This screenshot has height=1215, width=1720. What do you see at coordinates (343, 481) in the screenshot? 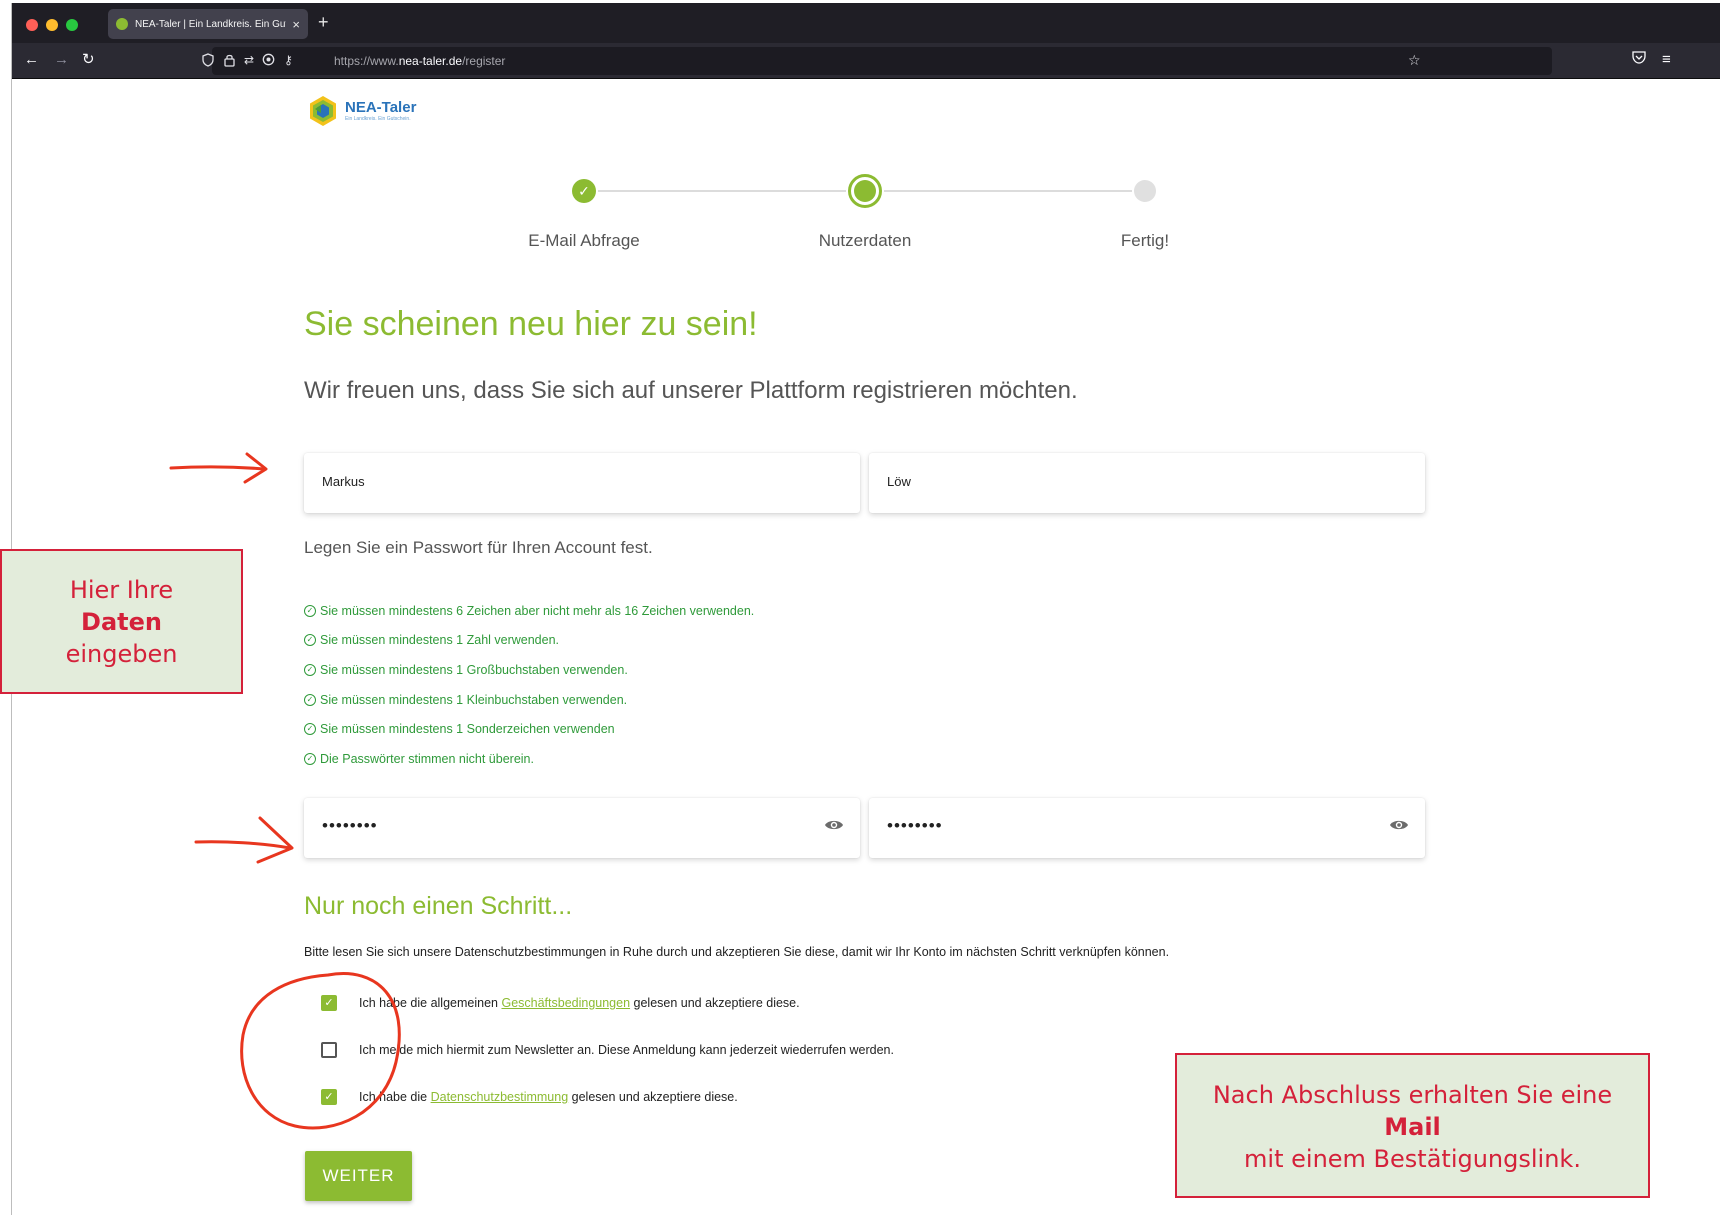
I see `first-name-value: Markus` at bounding box center [343, 481].